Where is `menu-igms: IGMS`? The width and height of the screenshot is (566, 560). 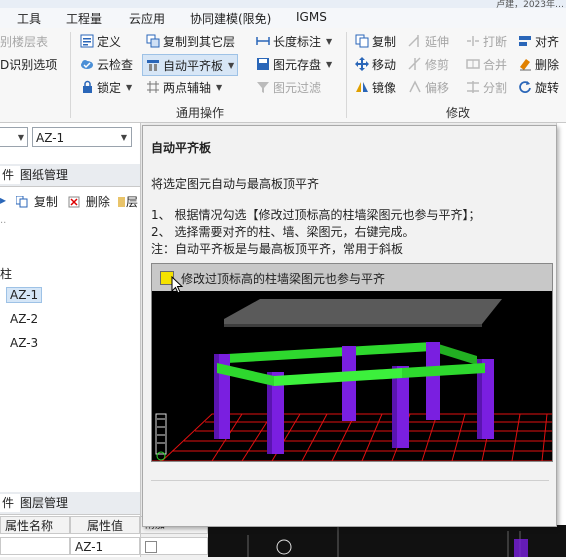 menu-igms: IGMS is located at coordinates (311, 17).